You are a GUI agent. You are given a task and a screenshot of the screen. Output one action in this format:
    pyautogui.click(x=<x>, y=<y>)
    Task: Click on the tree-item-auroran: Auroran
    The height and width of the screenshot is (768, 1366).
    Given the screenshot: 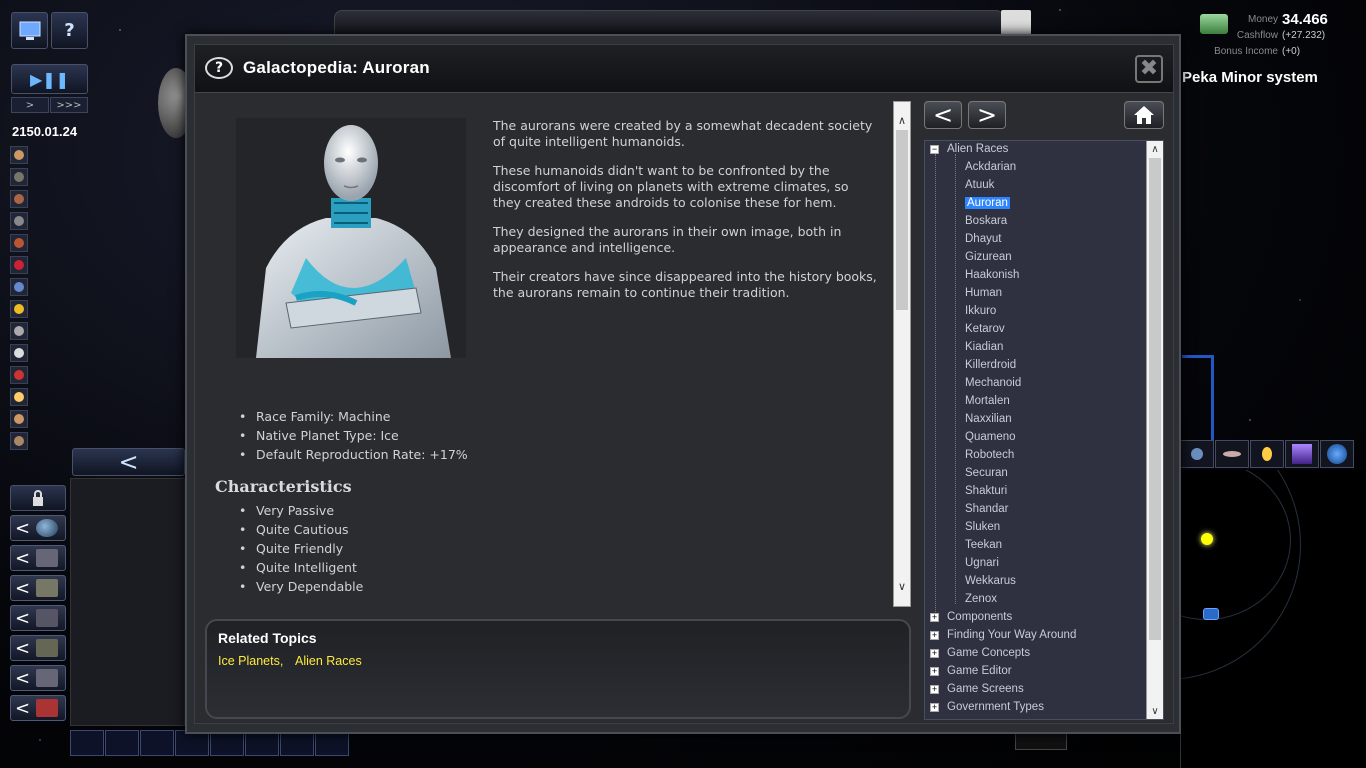 What is the action you would take?
    pyautogui.click(x=987, y=203)
    